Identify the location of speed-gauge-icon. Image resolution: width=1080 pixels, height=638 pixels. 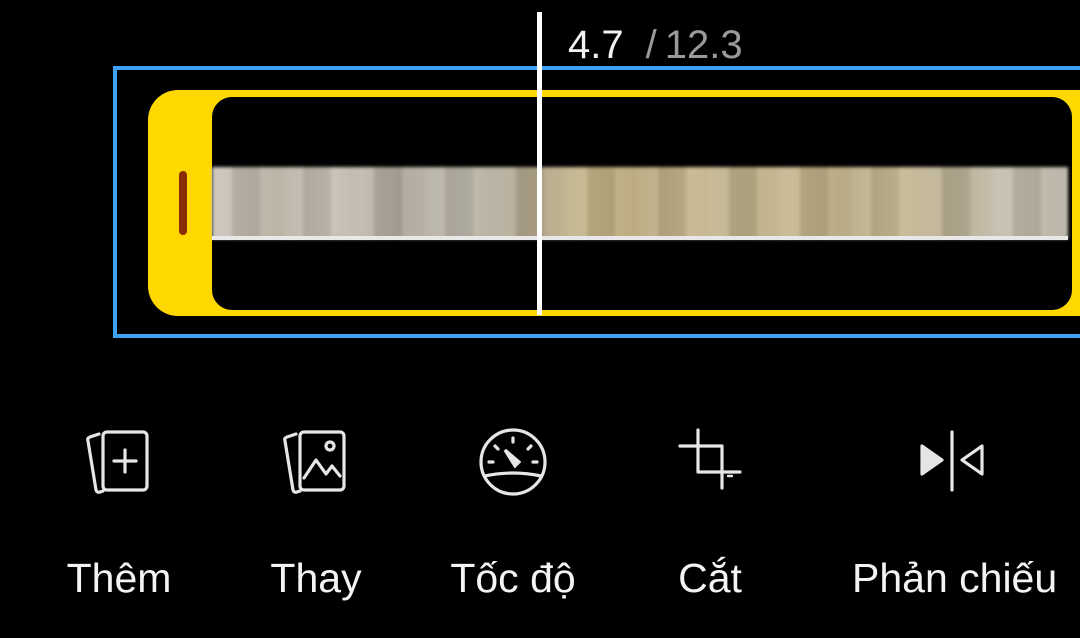
(513, 460).